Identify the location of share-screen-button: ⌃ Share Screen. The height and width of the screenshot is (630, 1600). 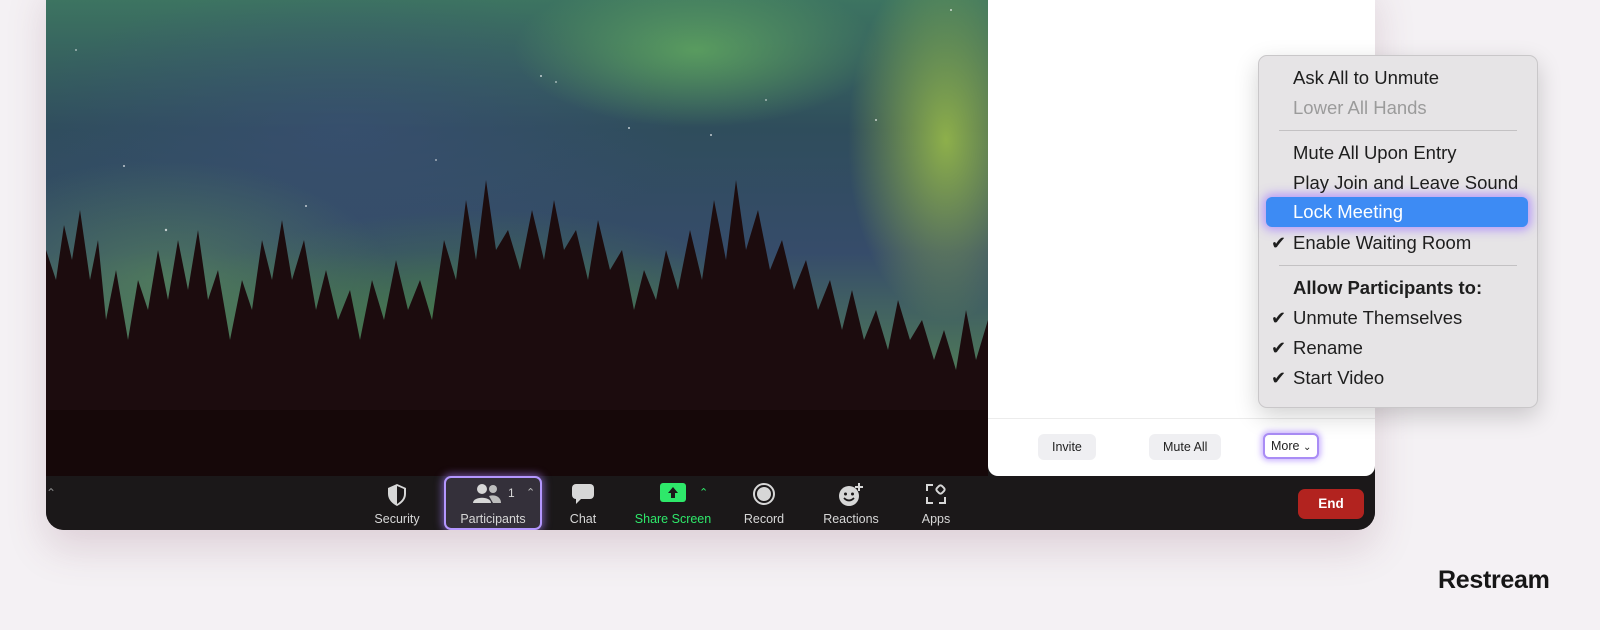
(673, 503).